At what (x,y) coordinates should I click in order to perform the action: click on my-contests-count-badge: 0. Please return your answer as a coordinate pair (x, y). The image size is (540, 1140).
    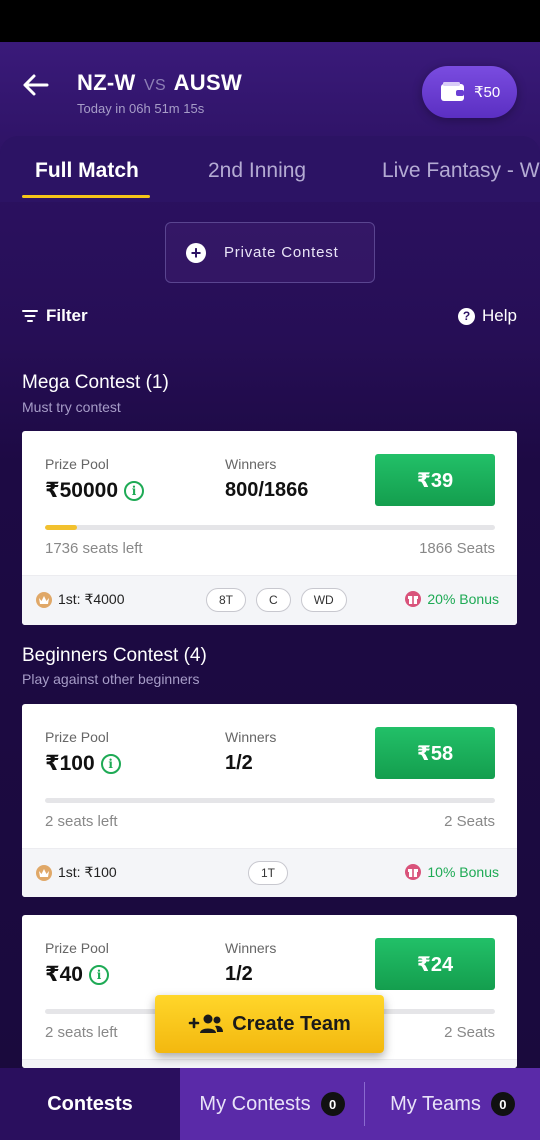
    Looking at the image, I should click on (332, 1104).